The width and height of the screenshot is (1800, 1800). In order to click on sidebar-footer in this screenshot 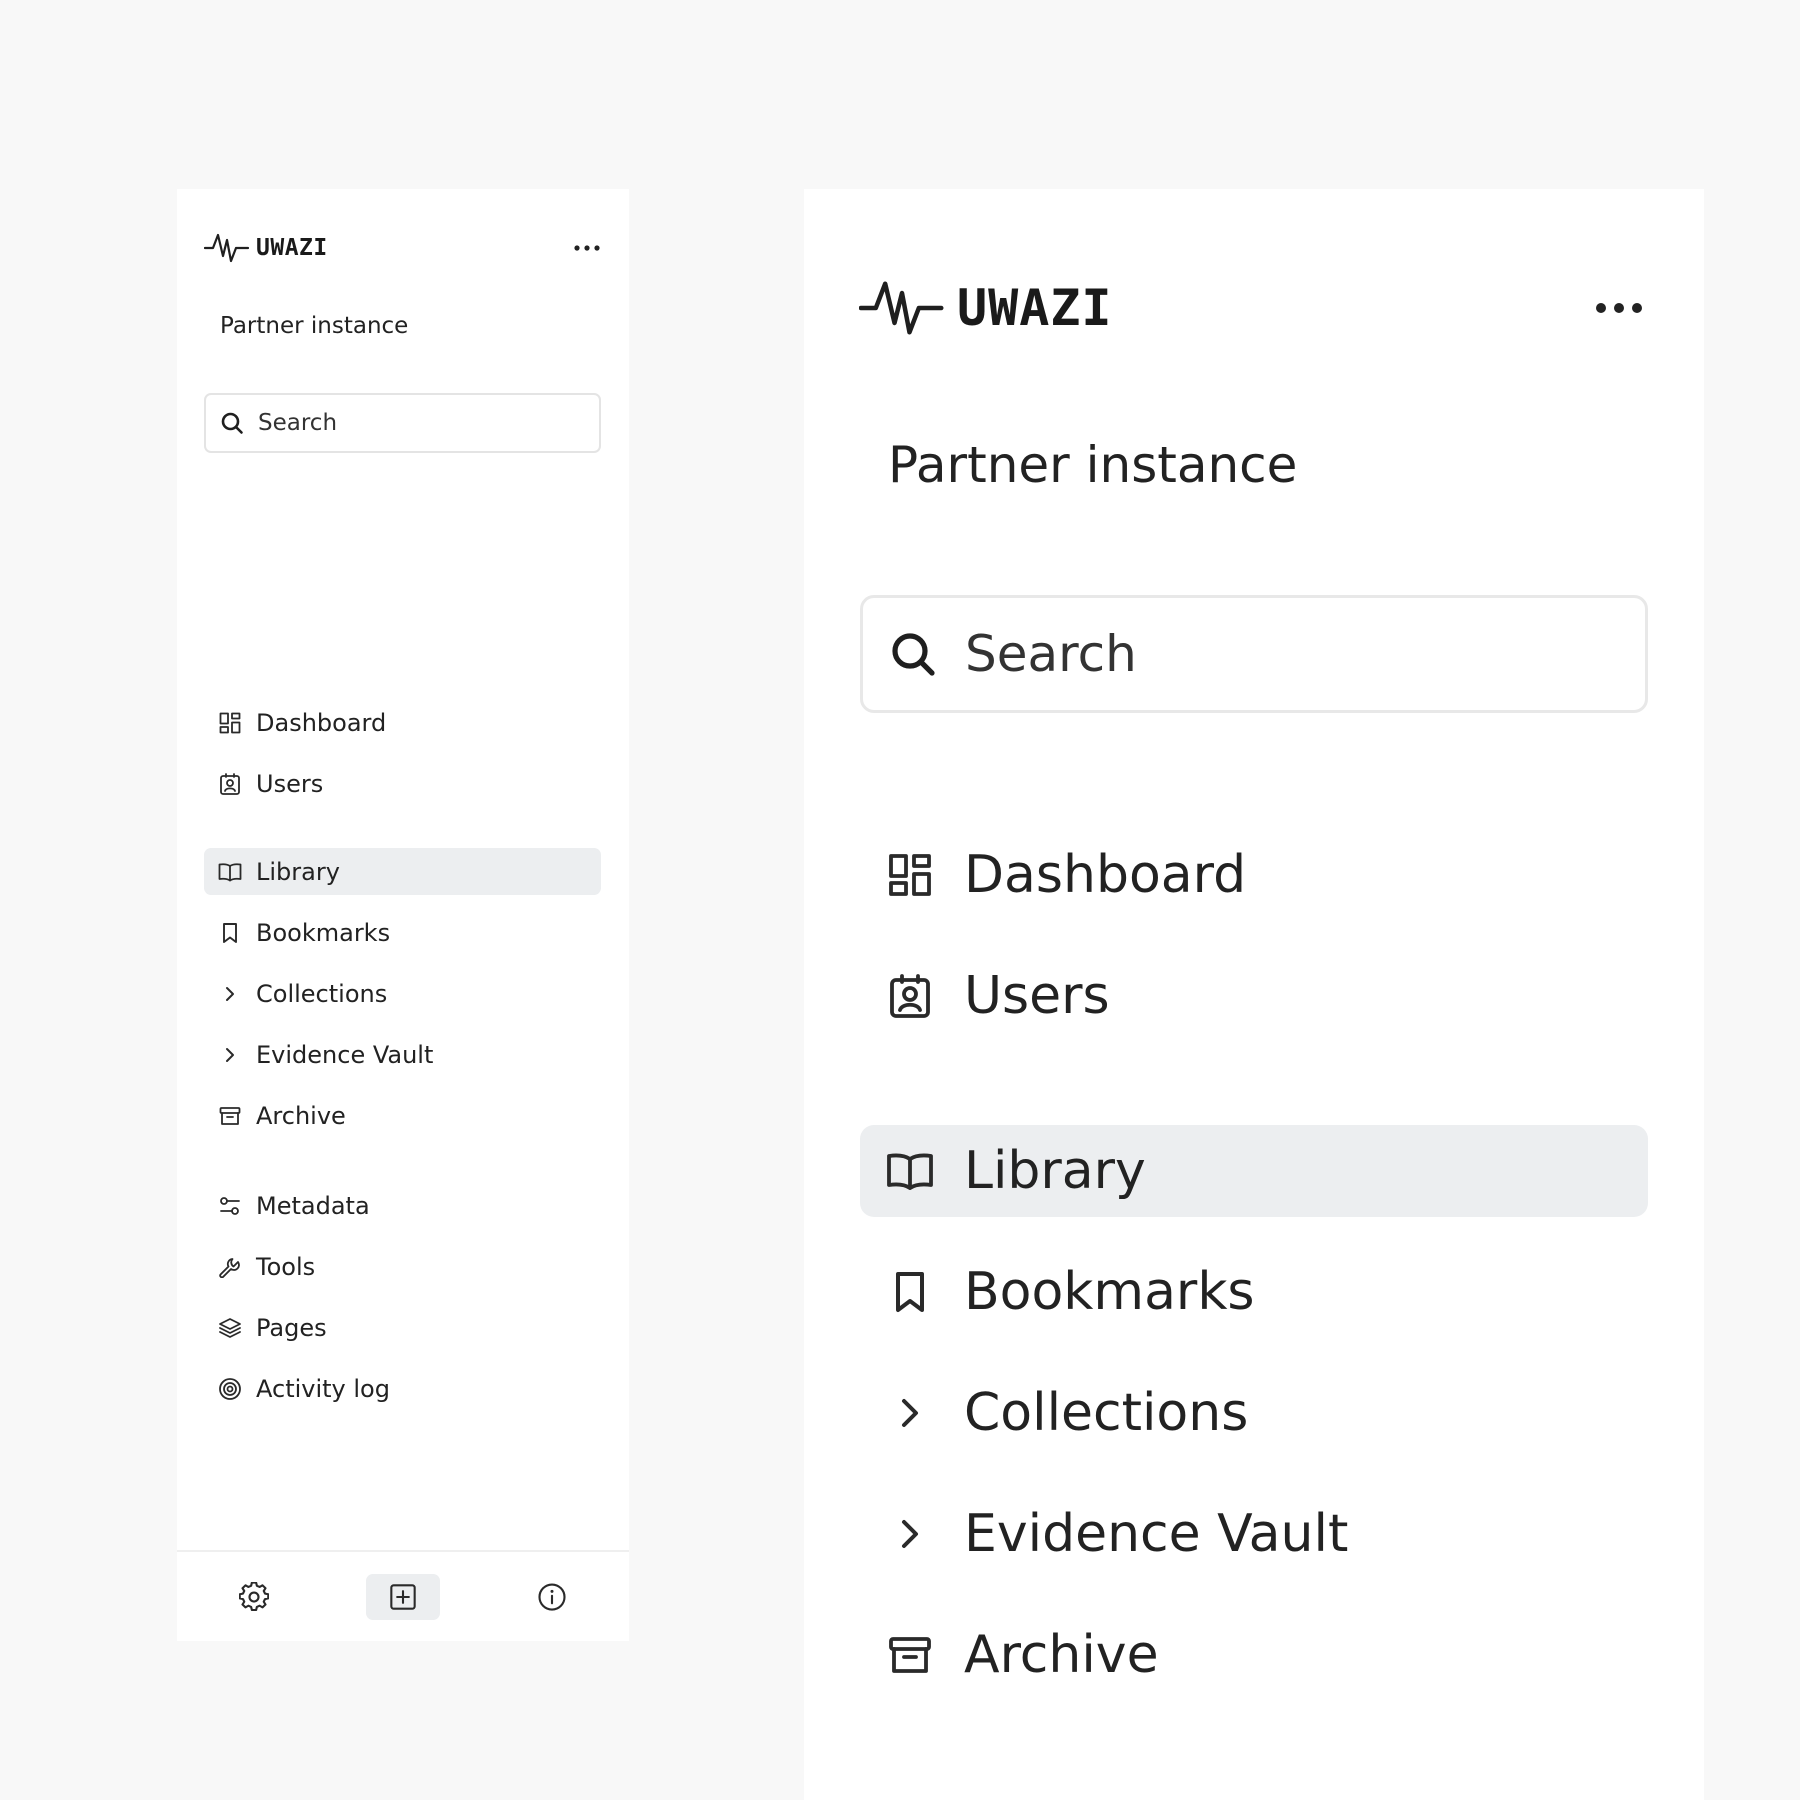, I will do `click(403, 1595)`.